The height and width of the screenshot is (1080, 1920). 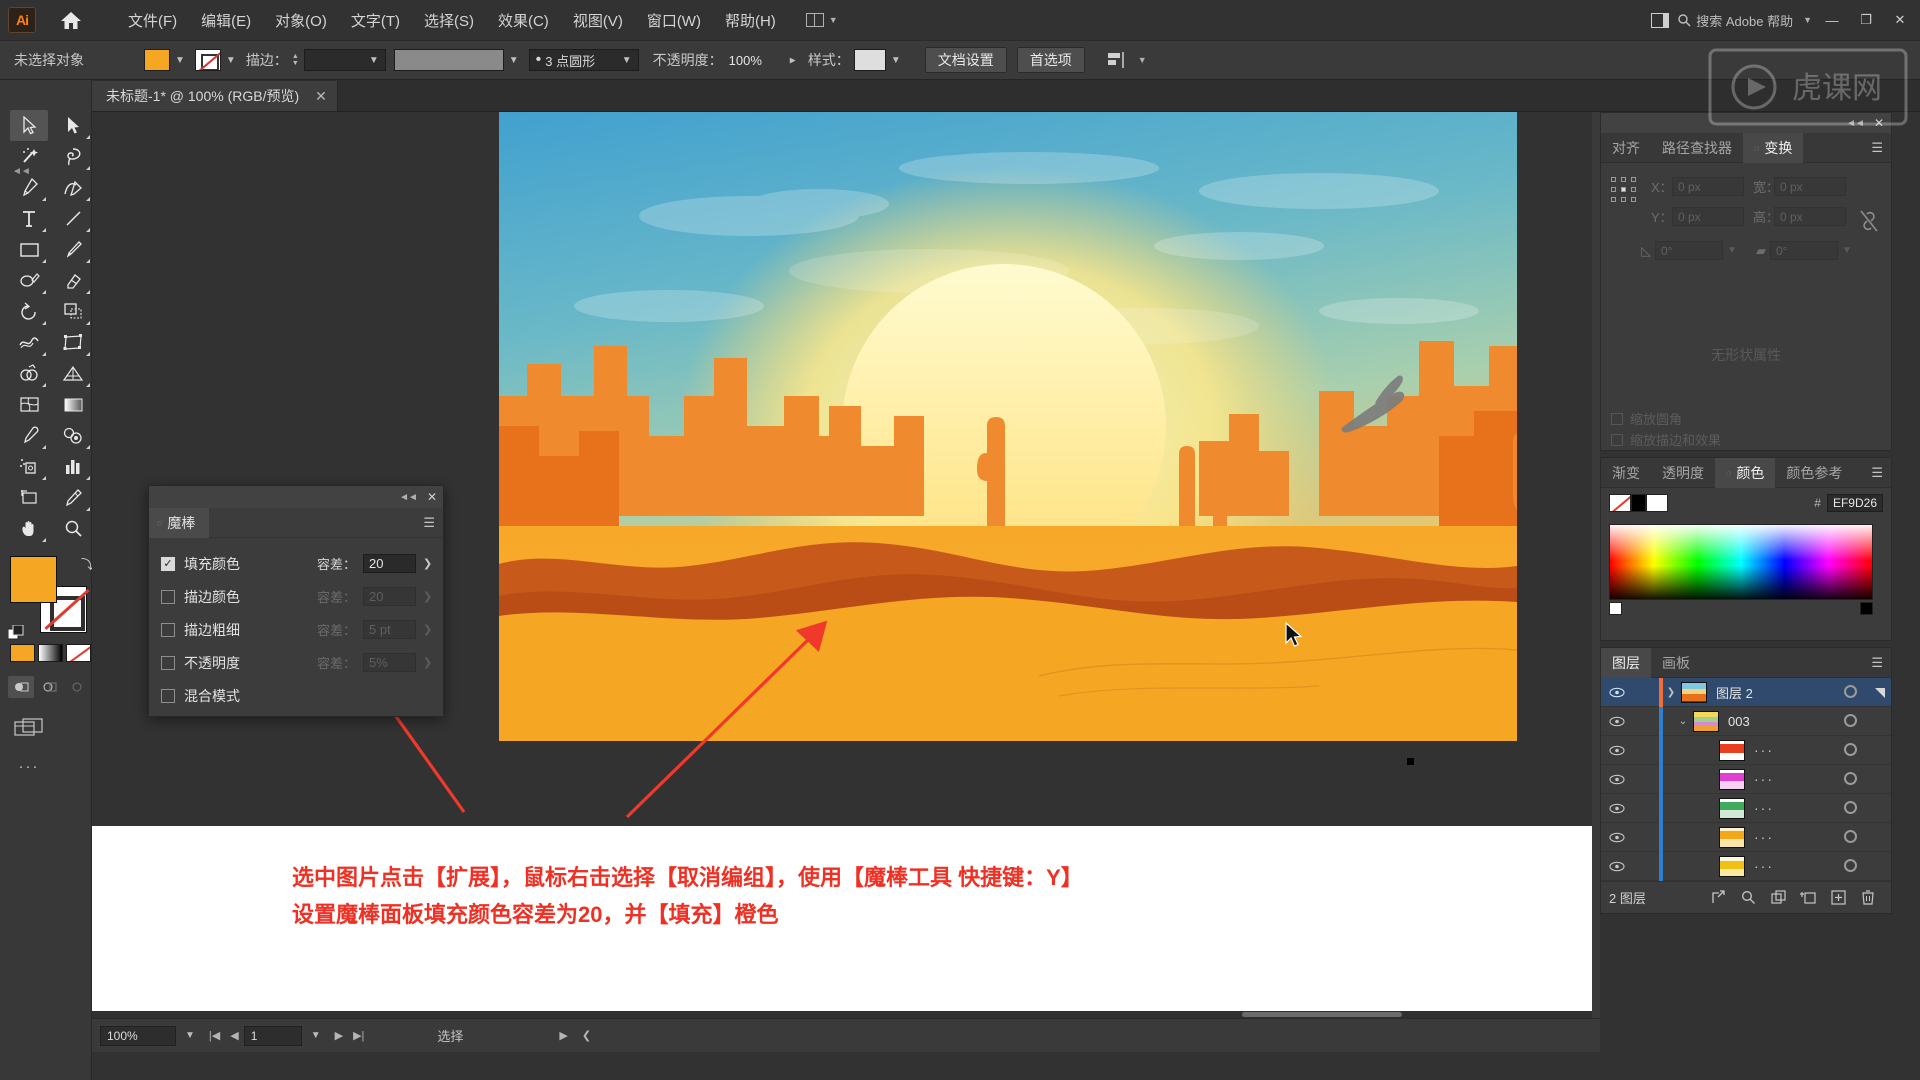 What do you see at coordinates (869, 60) in the screenshot?
I see `graphic-style-swatch` at bounding box center [869, 60].